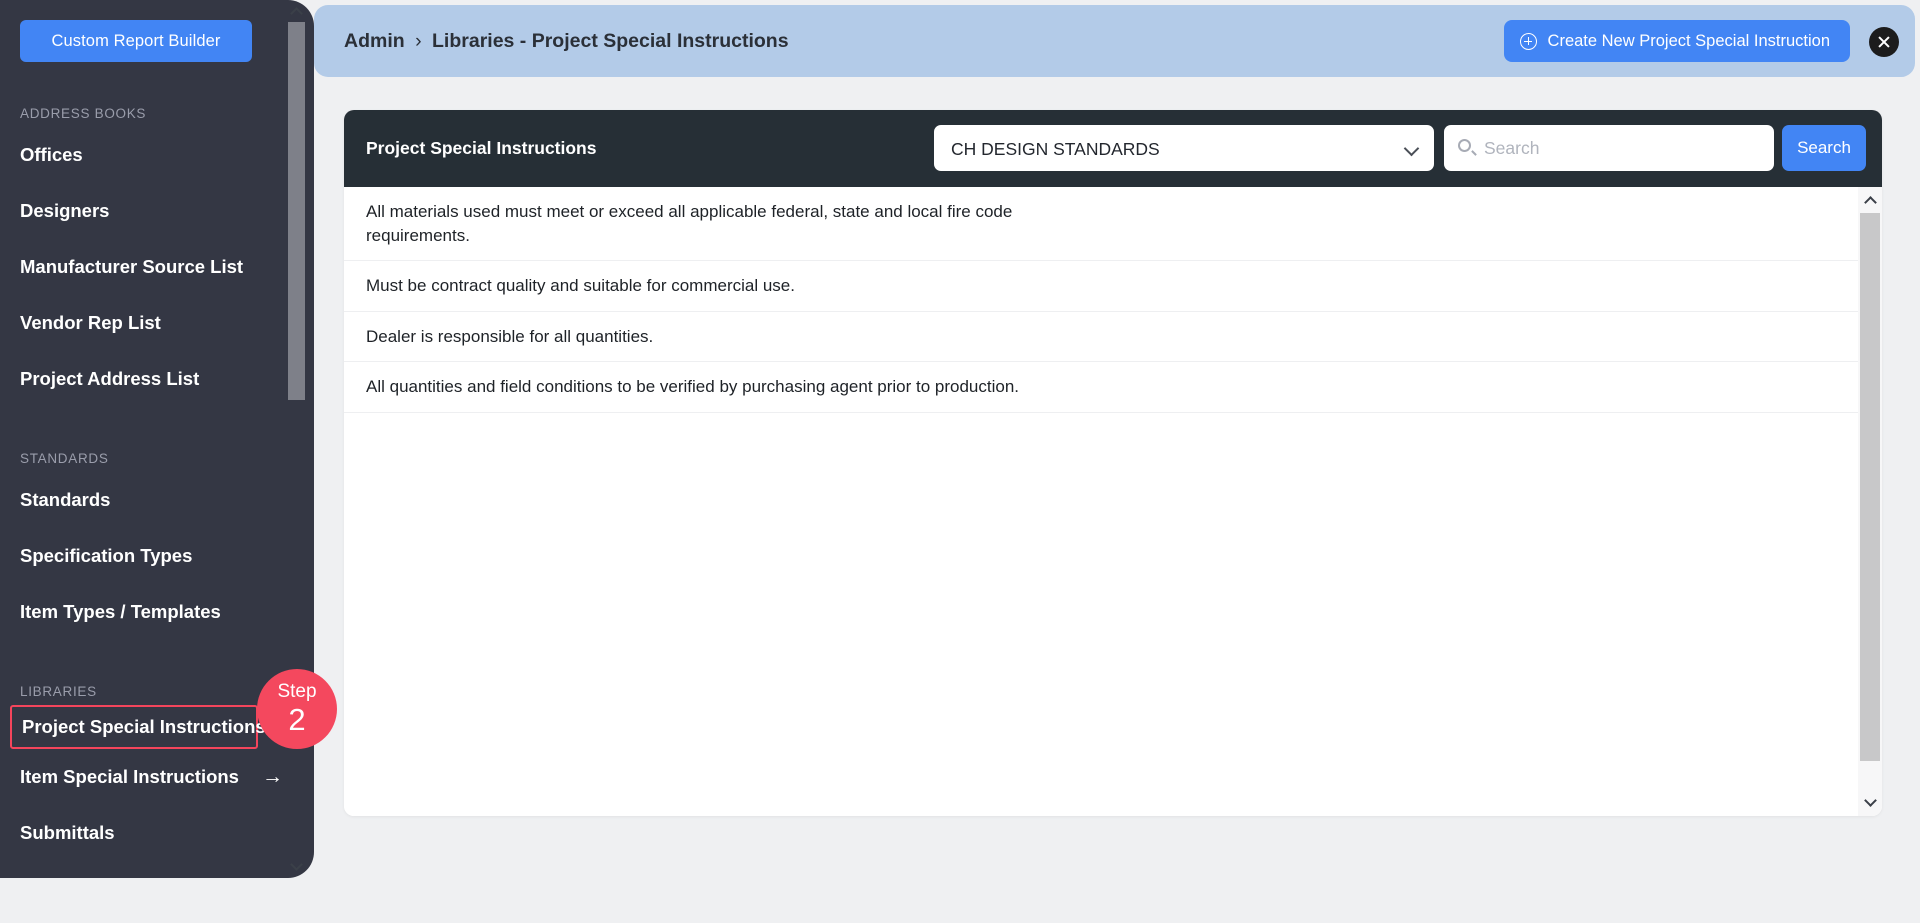  I want to click on sidebar-item-label: Manufacturer Source List, so click(132, 266).